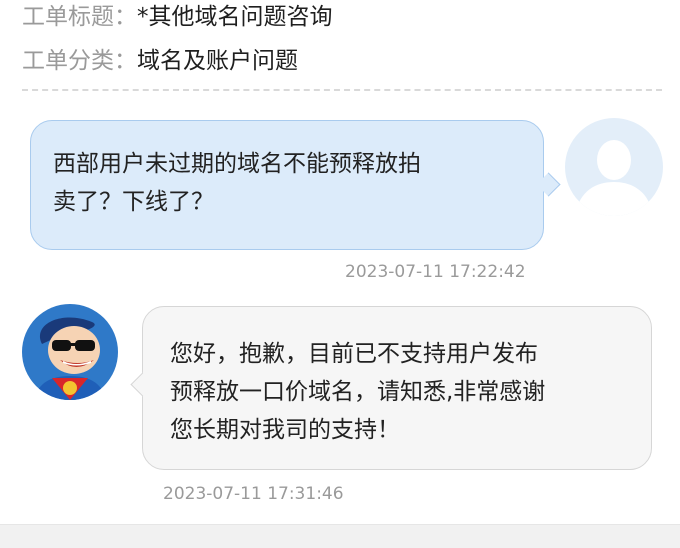 This screenshot has height=548, width=680. What do you see at coordinates (285, 430) in the screenshot?
I see `message-line: 您长期对我司的支持！` at bounding box center [285, 430].